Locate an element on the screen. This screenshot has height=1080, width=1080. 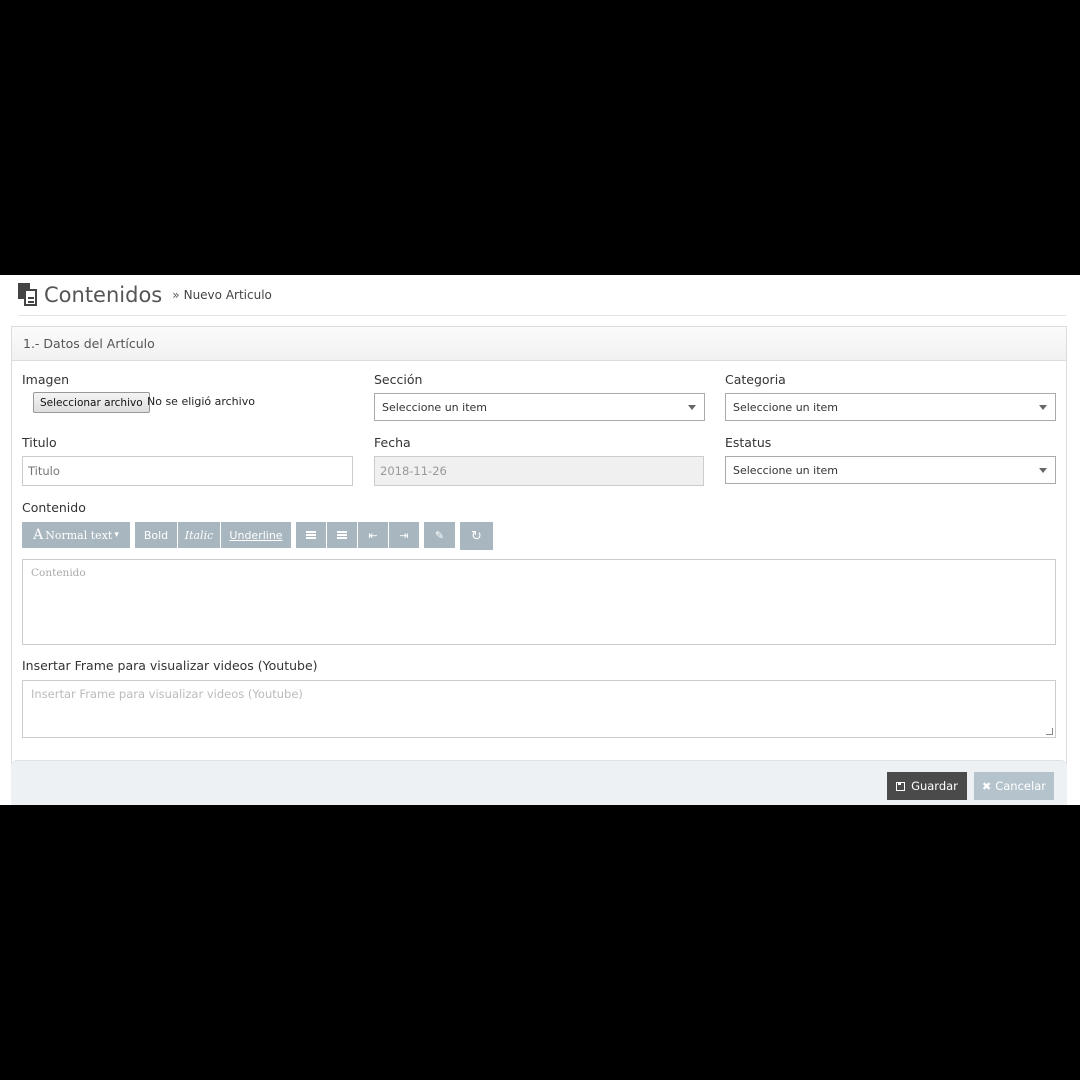
indent-button: ⇥ is located at coordinates (404, 535).